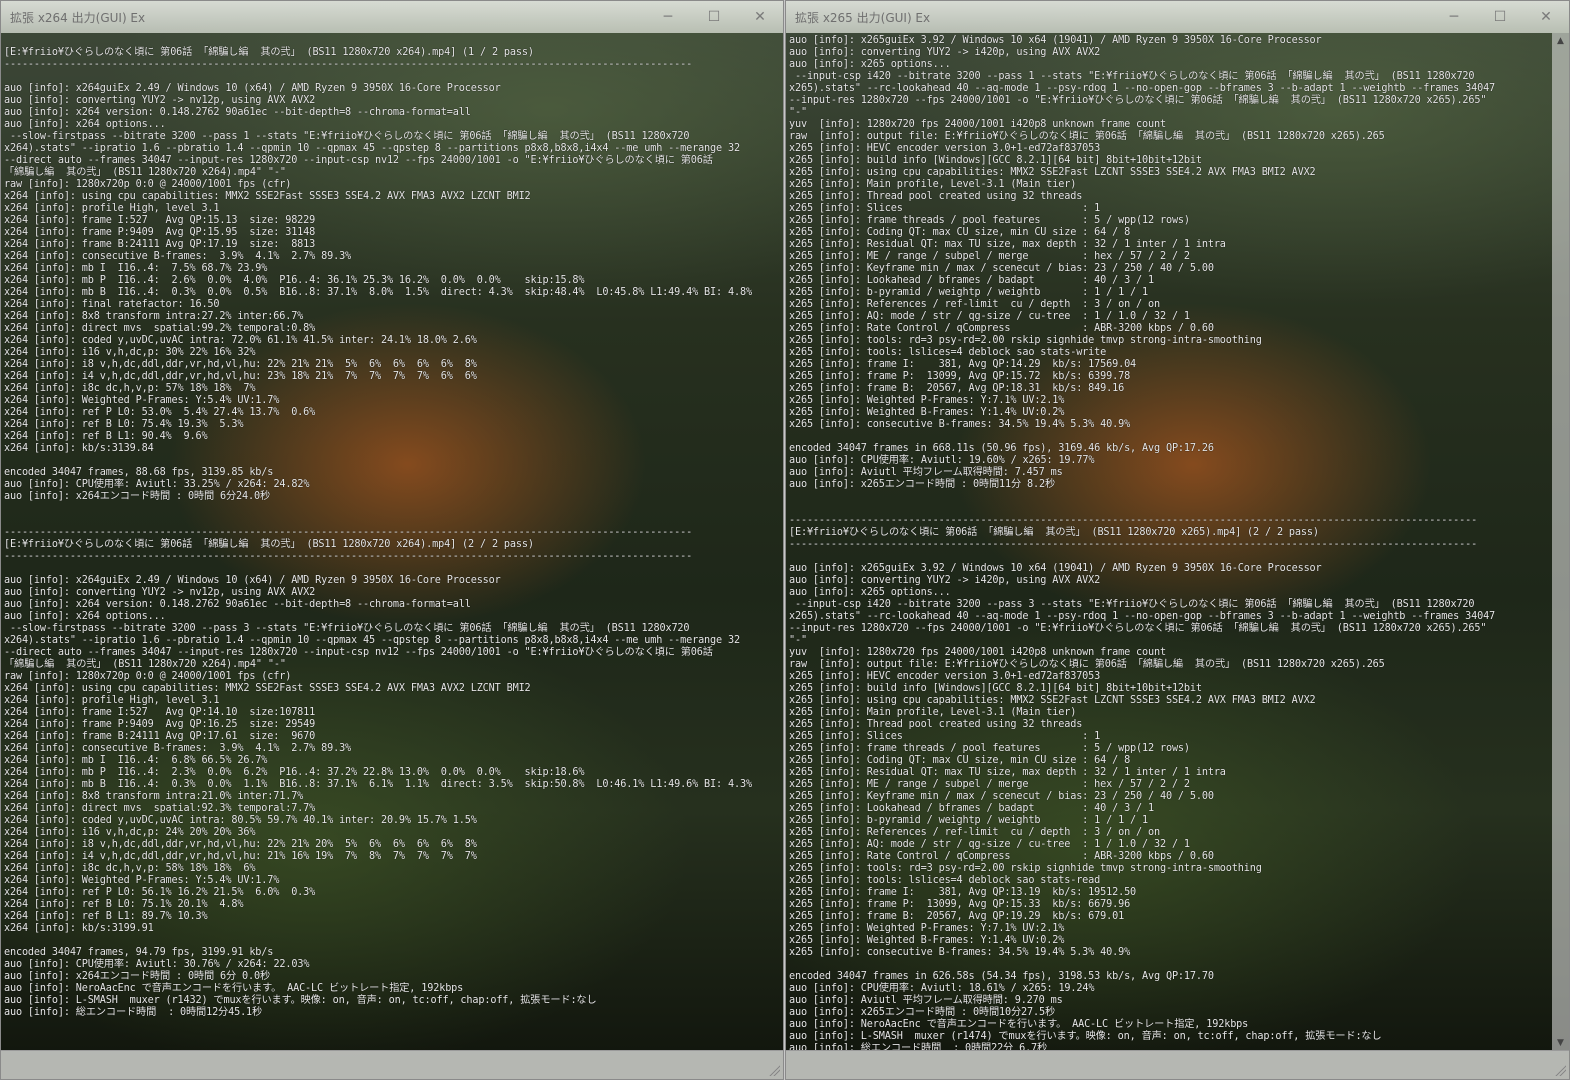  Describe the element at coordinates (1560, 41) in the screenshot. I see `scroll-up-icon: ▲` at that location.